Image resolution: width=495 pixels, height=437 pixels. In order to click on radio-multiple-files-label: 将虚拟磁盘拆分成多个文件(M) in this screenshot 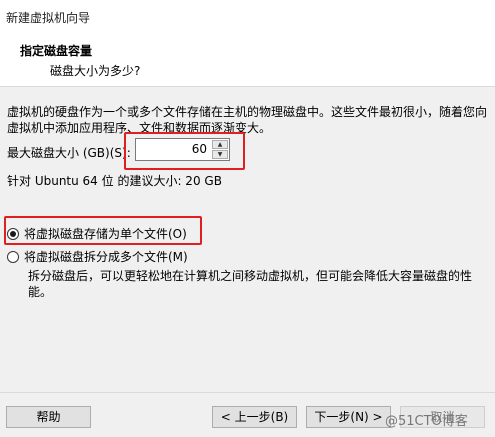, I will do `click(106, 257)`.